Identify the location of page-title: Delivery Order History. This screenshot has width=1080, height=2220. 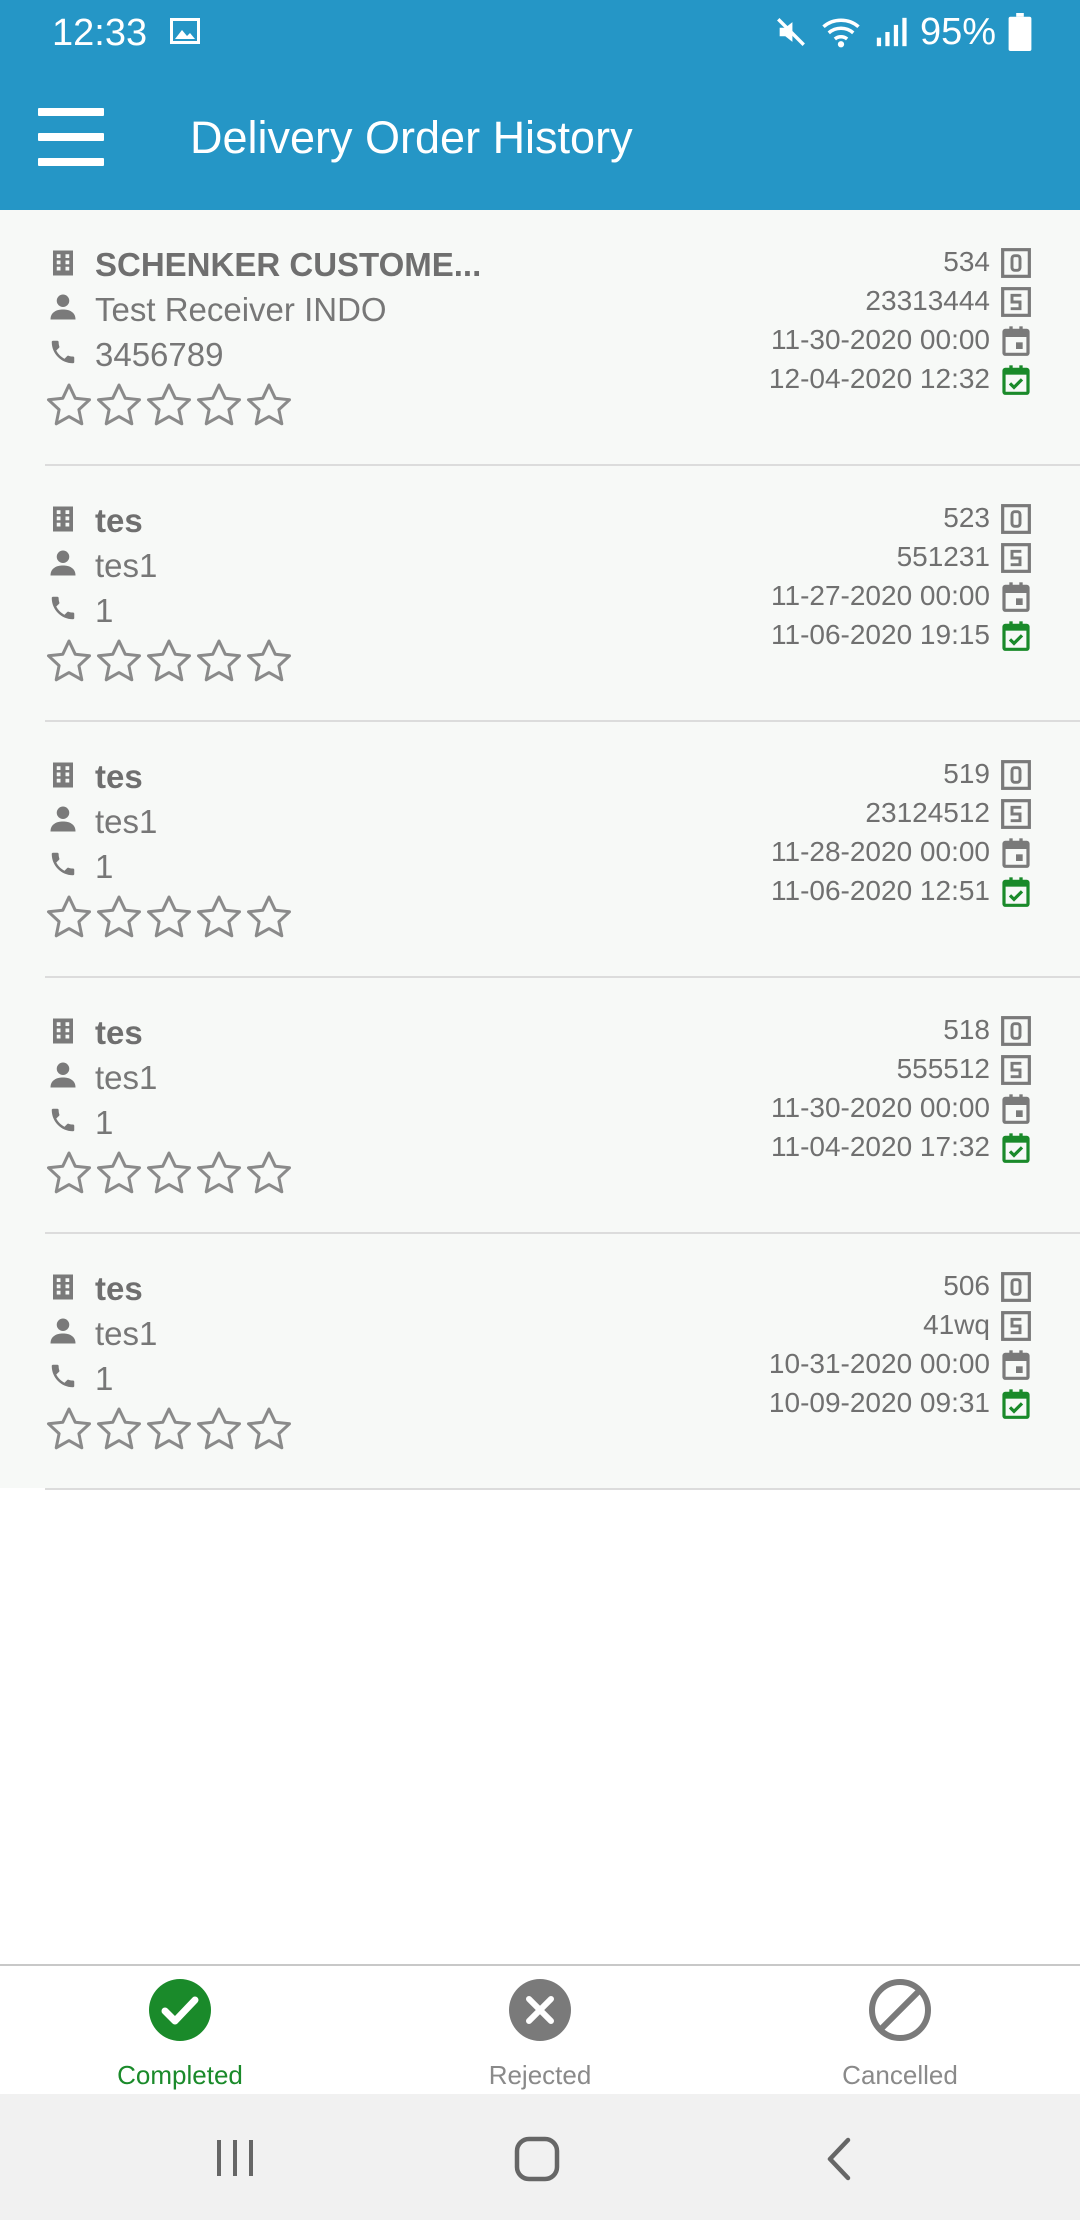
(411, 137).